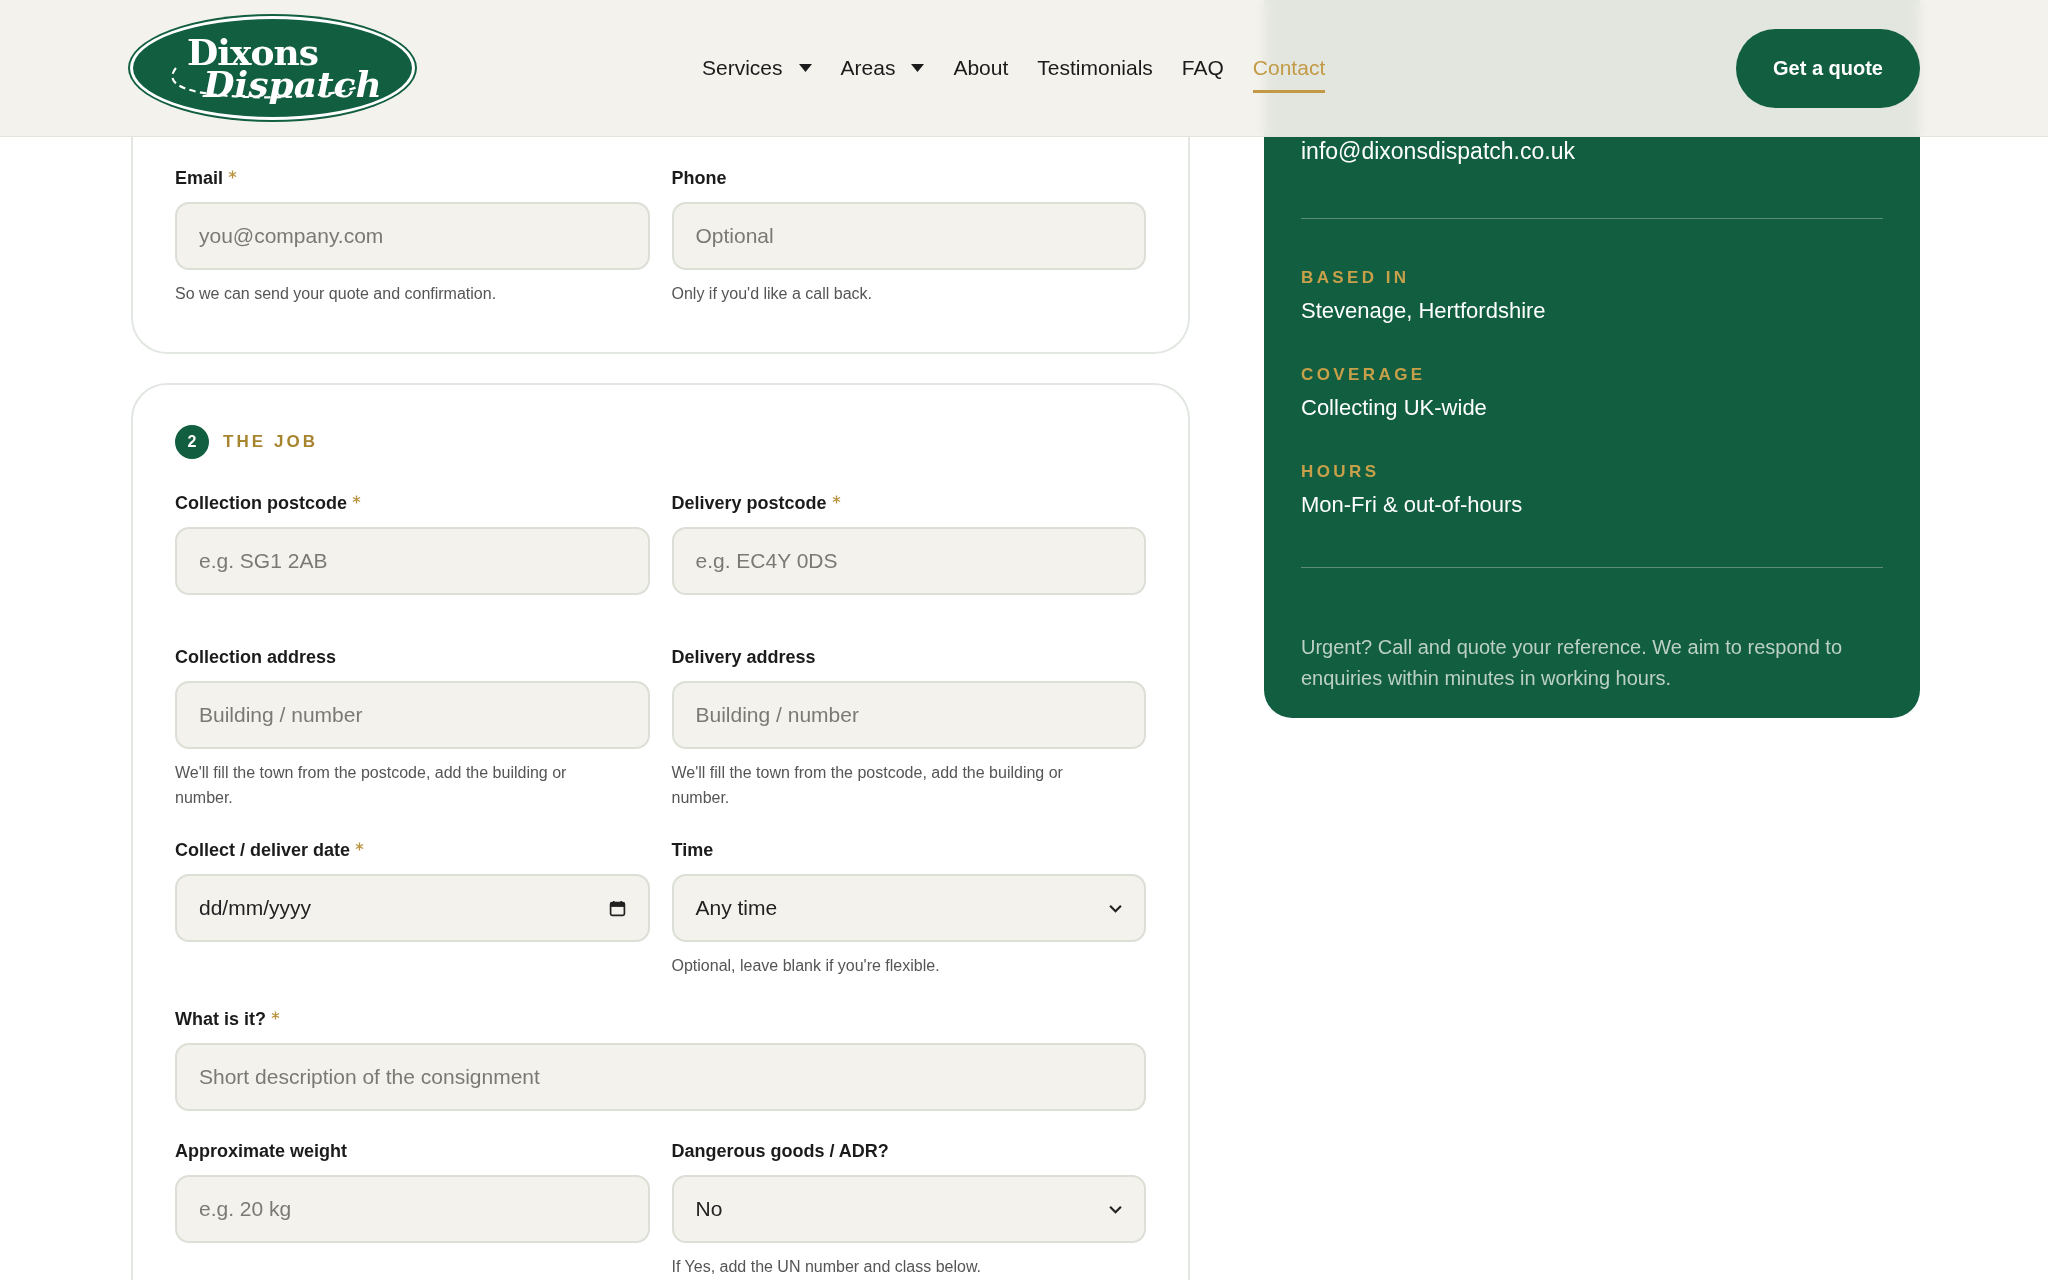 The width and height of the screenshot is (2048, 1280). What do you see at coordinates (192, 441) in the screenshot?
I see `step-number: 2` at bounding box center [192, 441].